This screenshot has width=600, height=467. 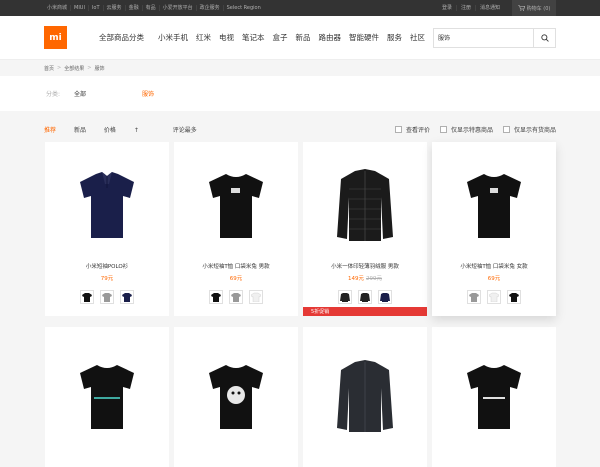 What do you see at coordinates (471, 130) in the screenshot?
I see `checkbox-label: 仅显示特惠商品` at bounding box center [471, 130].